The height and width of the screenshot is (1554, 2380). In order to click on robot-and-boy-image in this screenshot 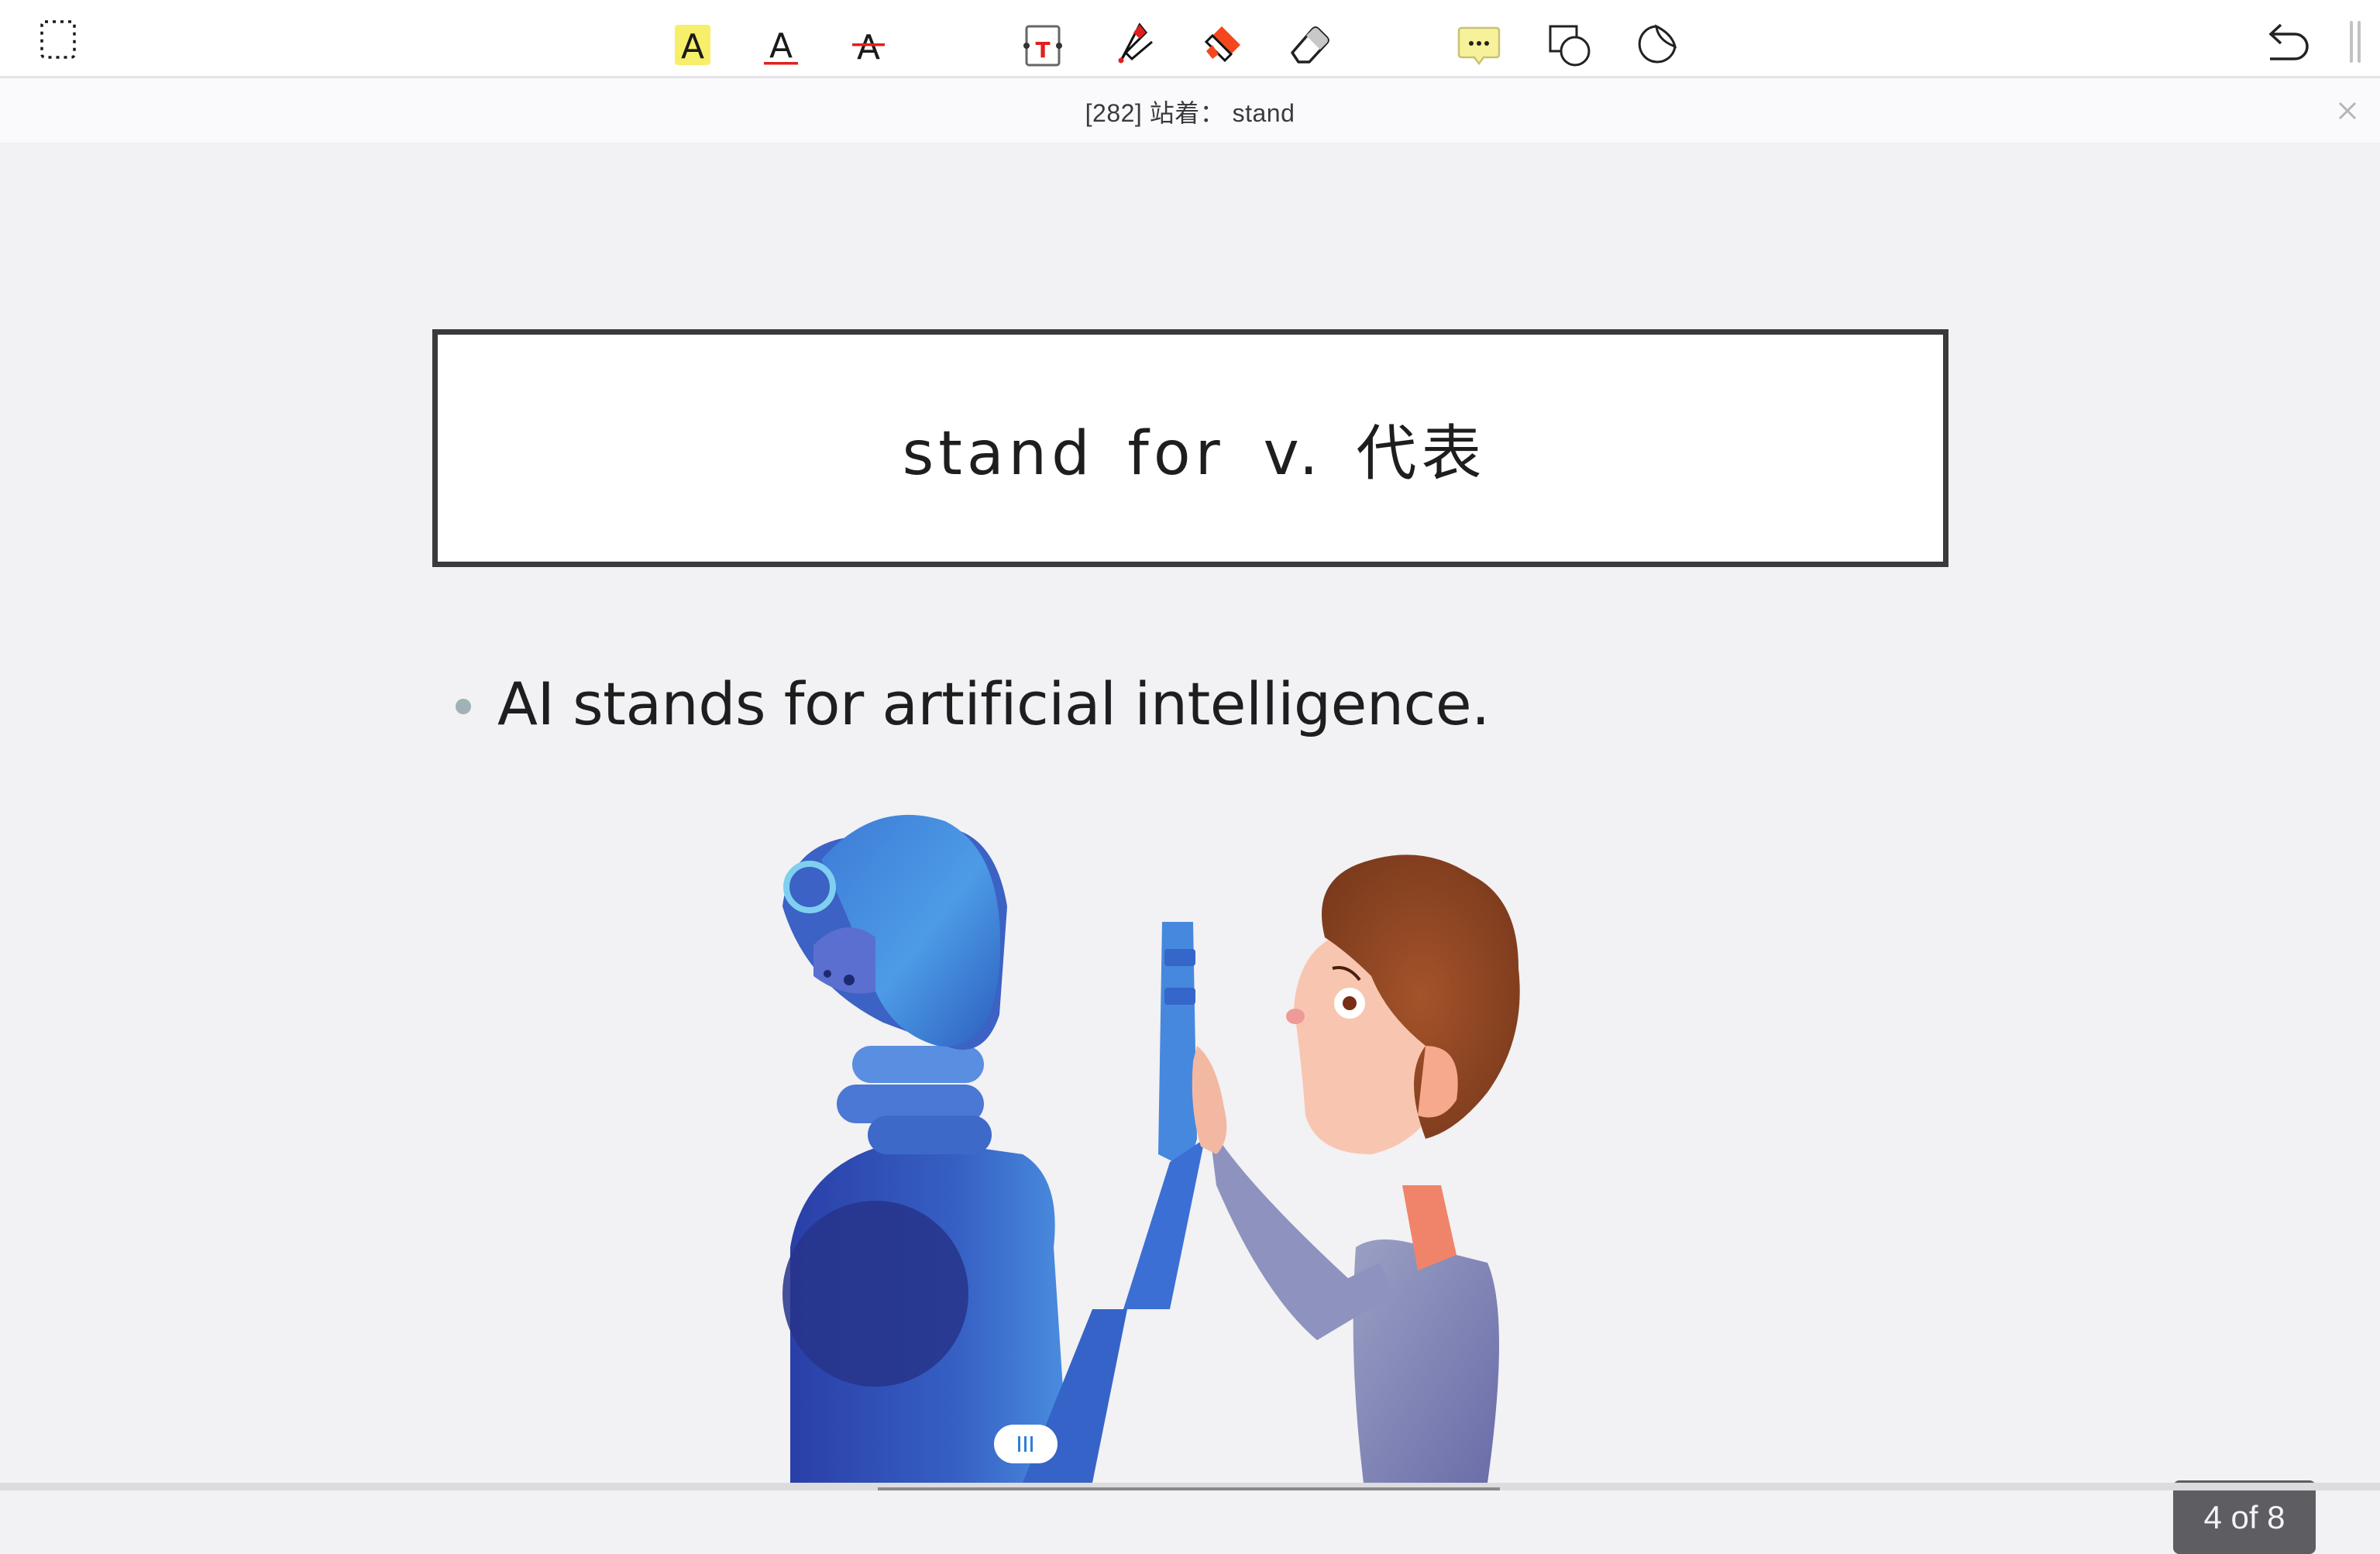, I will do `click(1151, 1148)`.